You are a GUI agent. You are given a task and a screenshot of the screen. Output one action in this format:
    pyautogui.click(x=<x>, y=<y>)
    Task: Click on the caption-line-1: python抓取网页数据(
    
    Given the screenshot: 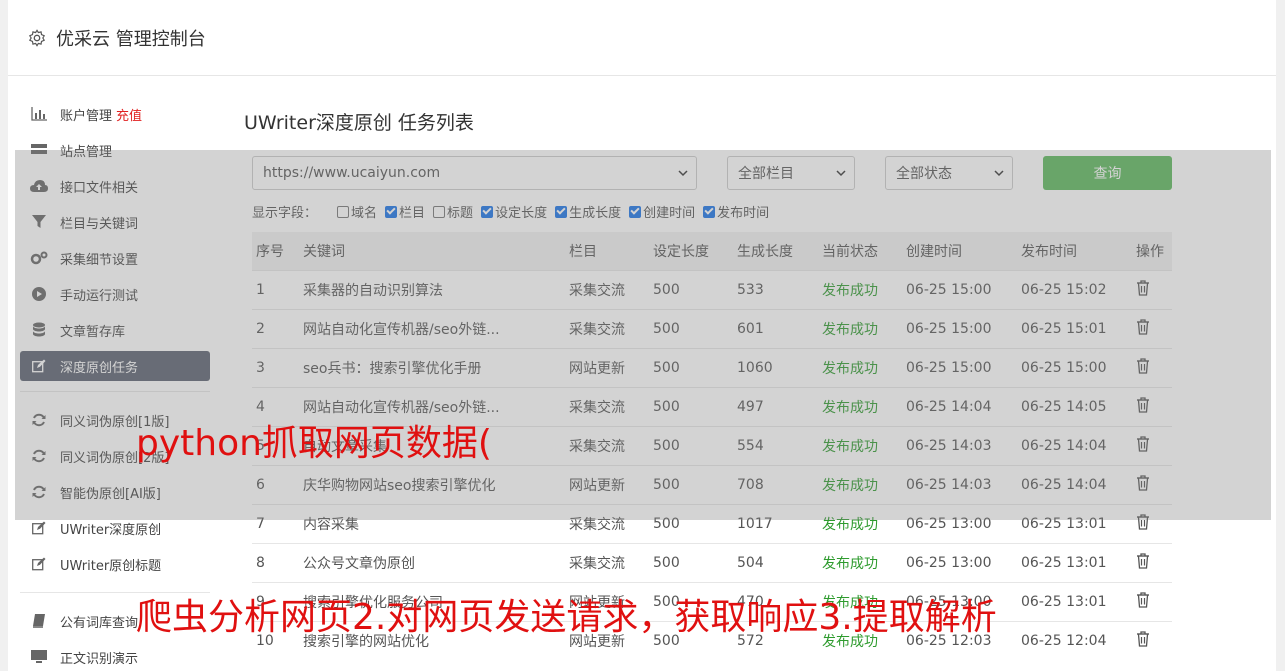 What is the action you would take?
    pyautogui.click(x=314, y=443)
    